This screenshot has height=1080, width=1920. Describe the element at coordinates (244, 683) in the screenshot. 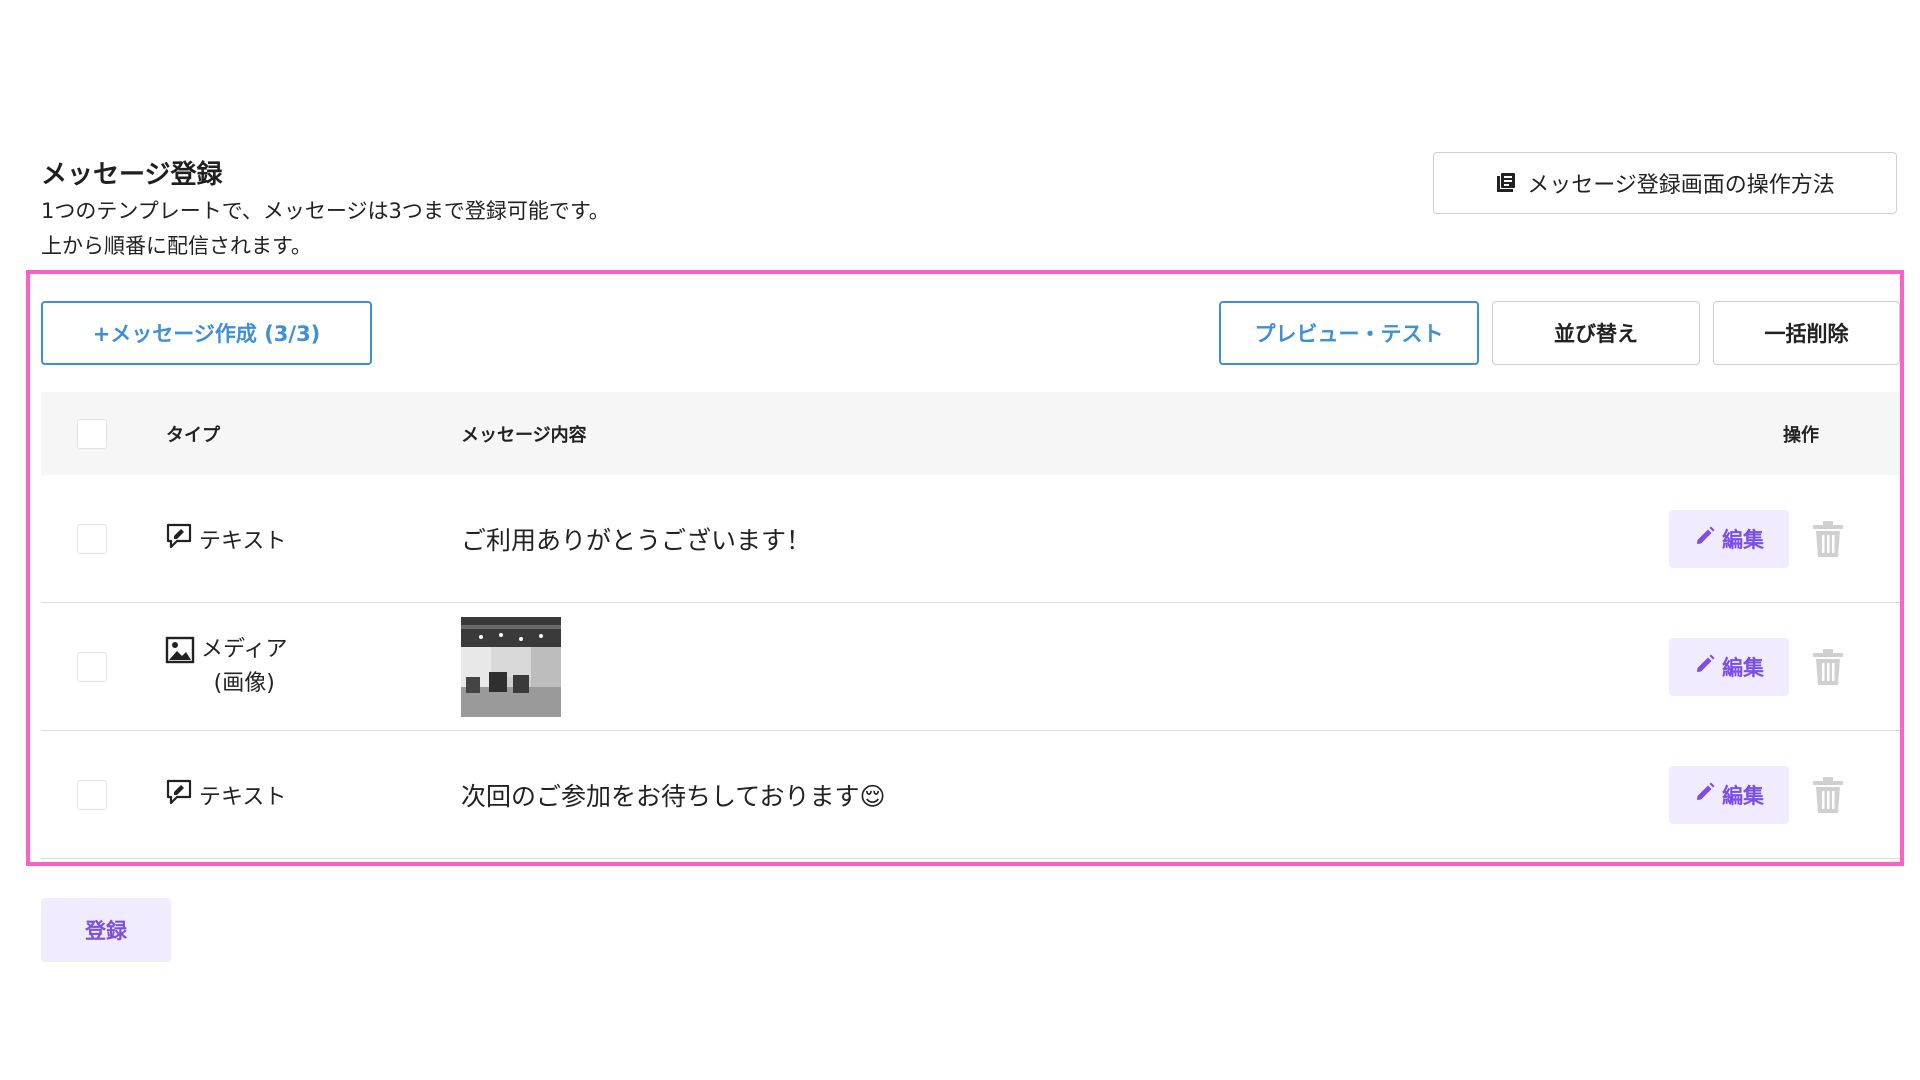

I see `type-sub-label: (画像)` at that location.